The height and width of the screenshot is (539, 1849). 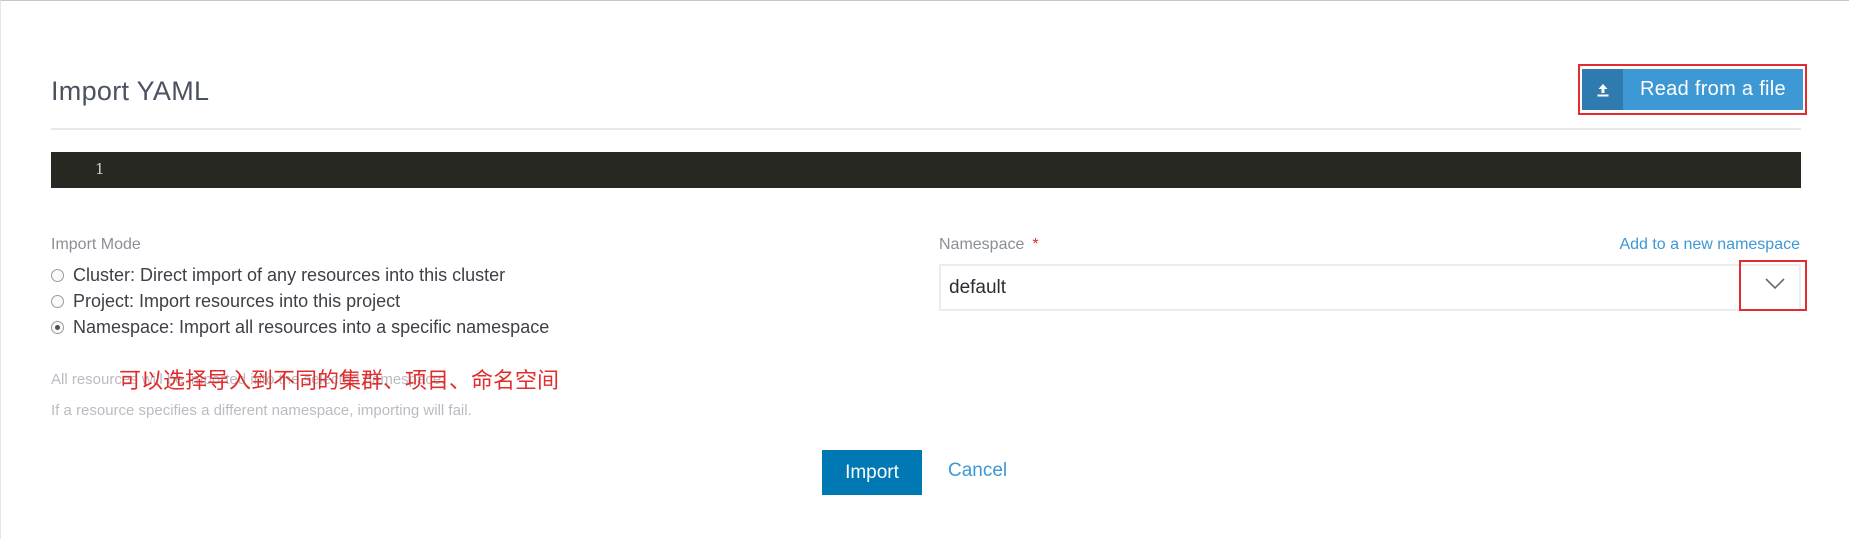 I want to click on annotation-text: 可以选择导入到不同的集群、项目、命名空间, so click(x=339, y=381).